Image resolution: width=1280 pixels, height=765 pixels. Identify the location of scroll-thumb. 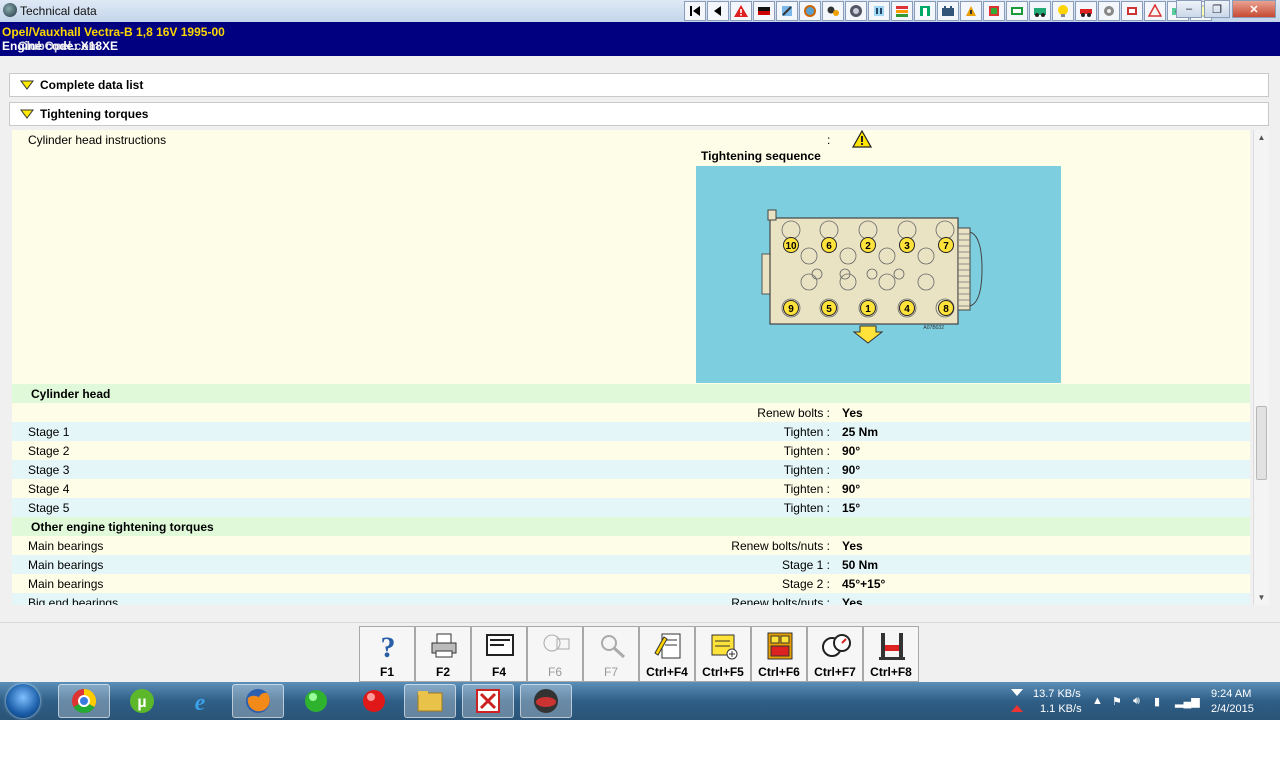
(1261, 443).